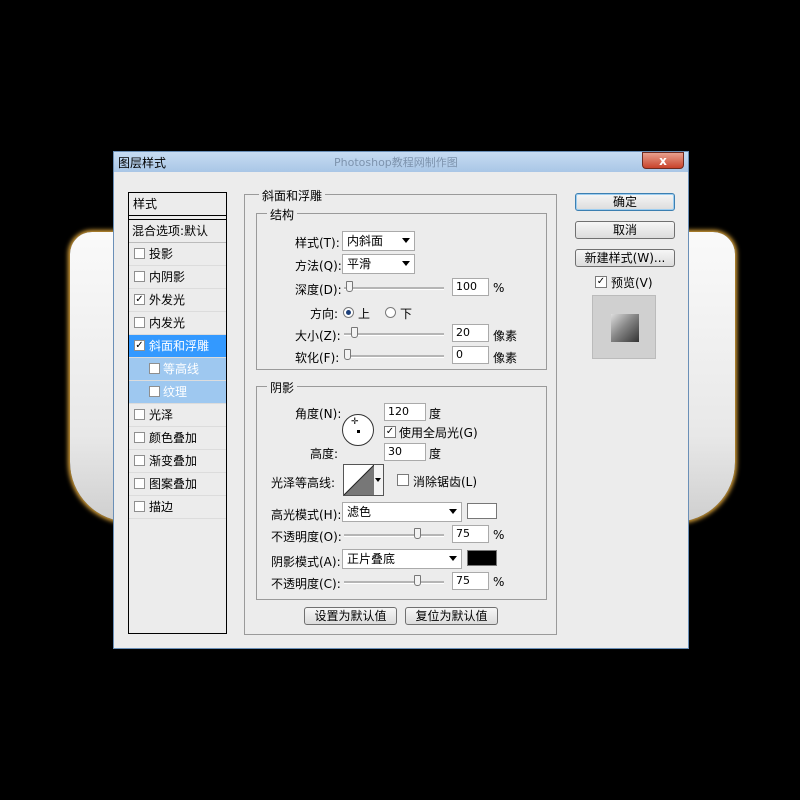  What do you see at coordinates (451, 616) in the screenshot?
I see `reset-default-button: 复位为默认值` at bounding box center [451, 616].